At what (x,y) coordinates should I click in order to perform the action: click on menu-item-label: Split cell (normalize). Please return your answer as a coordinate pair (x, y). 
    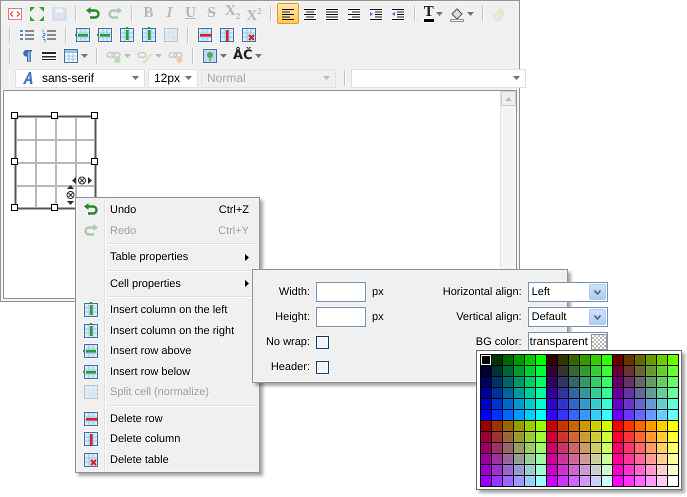
    Looking at the image, I should click on (159, 392).